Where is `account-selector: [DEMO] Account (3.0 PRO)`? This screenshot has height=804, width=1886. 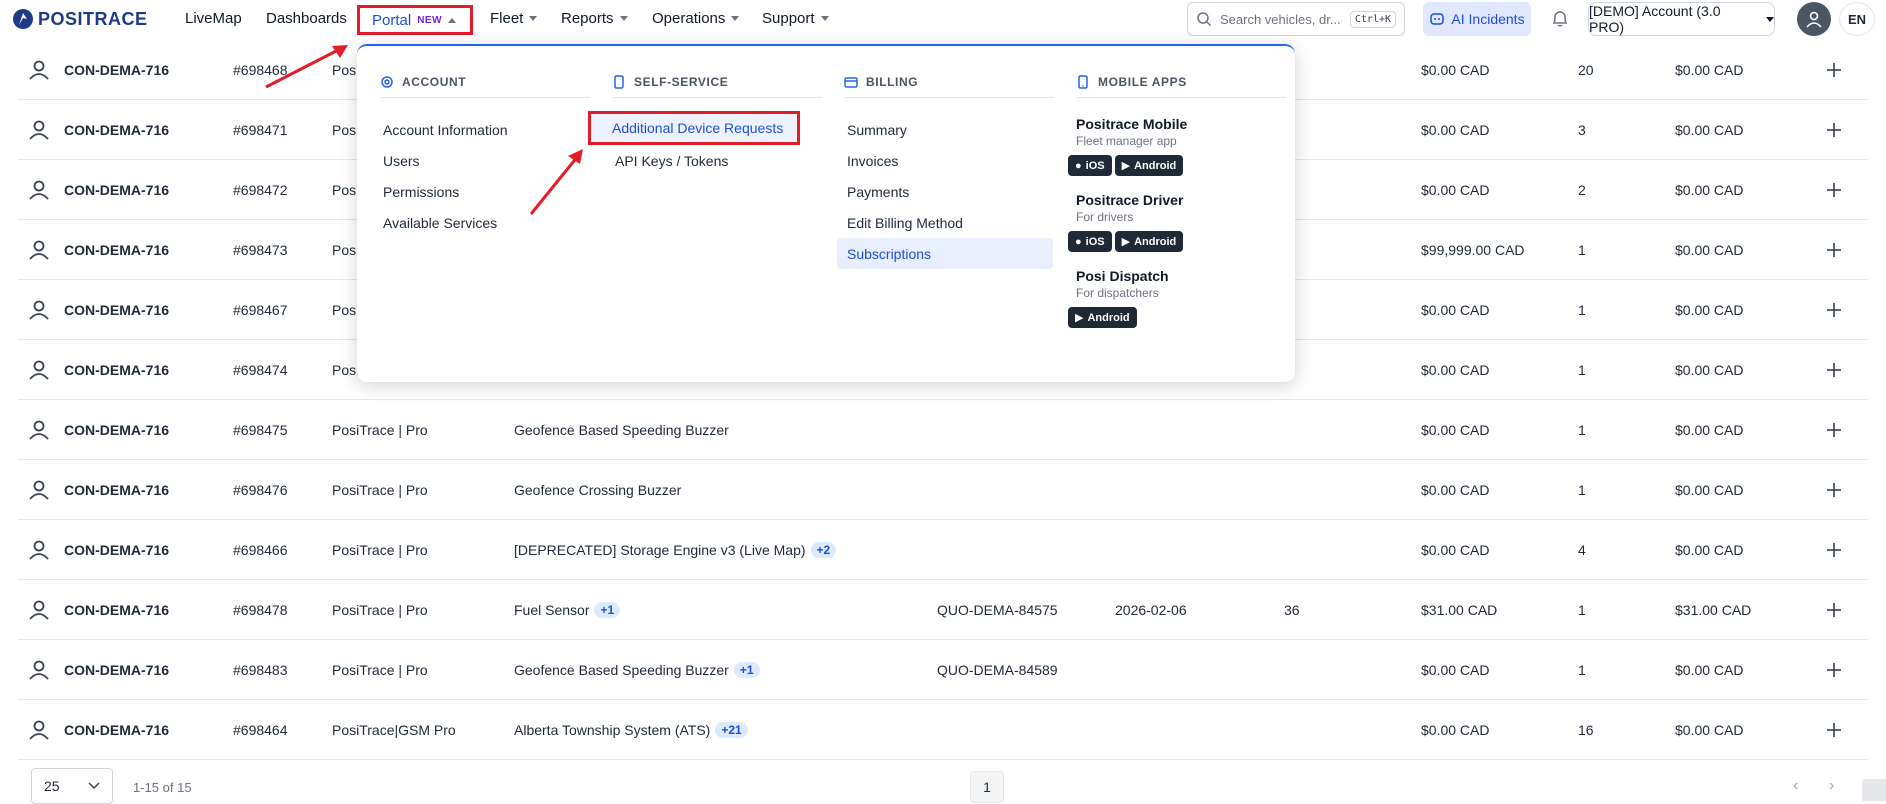 account-selector: [DEMO] Account (3.0 PRO) is located at coordinates (1681, 19).